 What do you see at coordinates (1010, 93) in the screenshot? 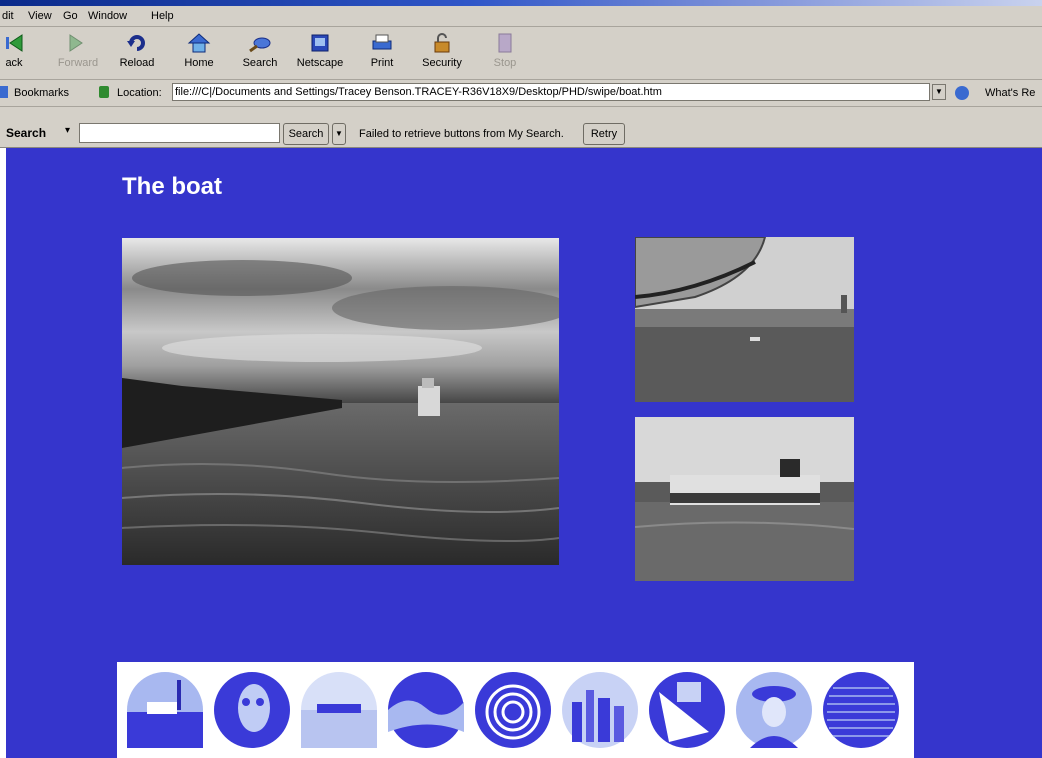
I see `whats-related-button: What's Re` at bounding box center [1010, 93].